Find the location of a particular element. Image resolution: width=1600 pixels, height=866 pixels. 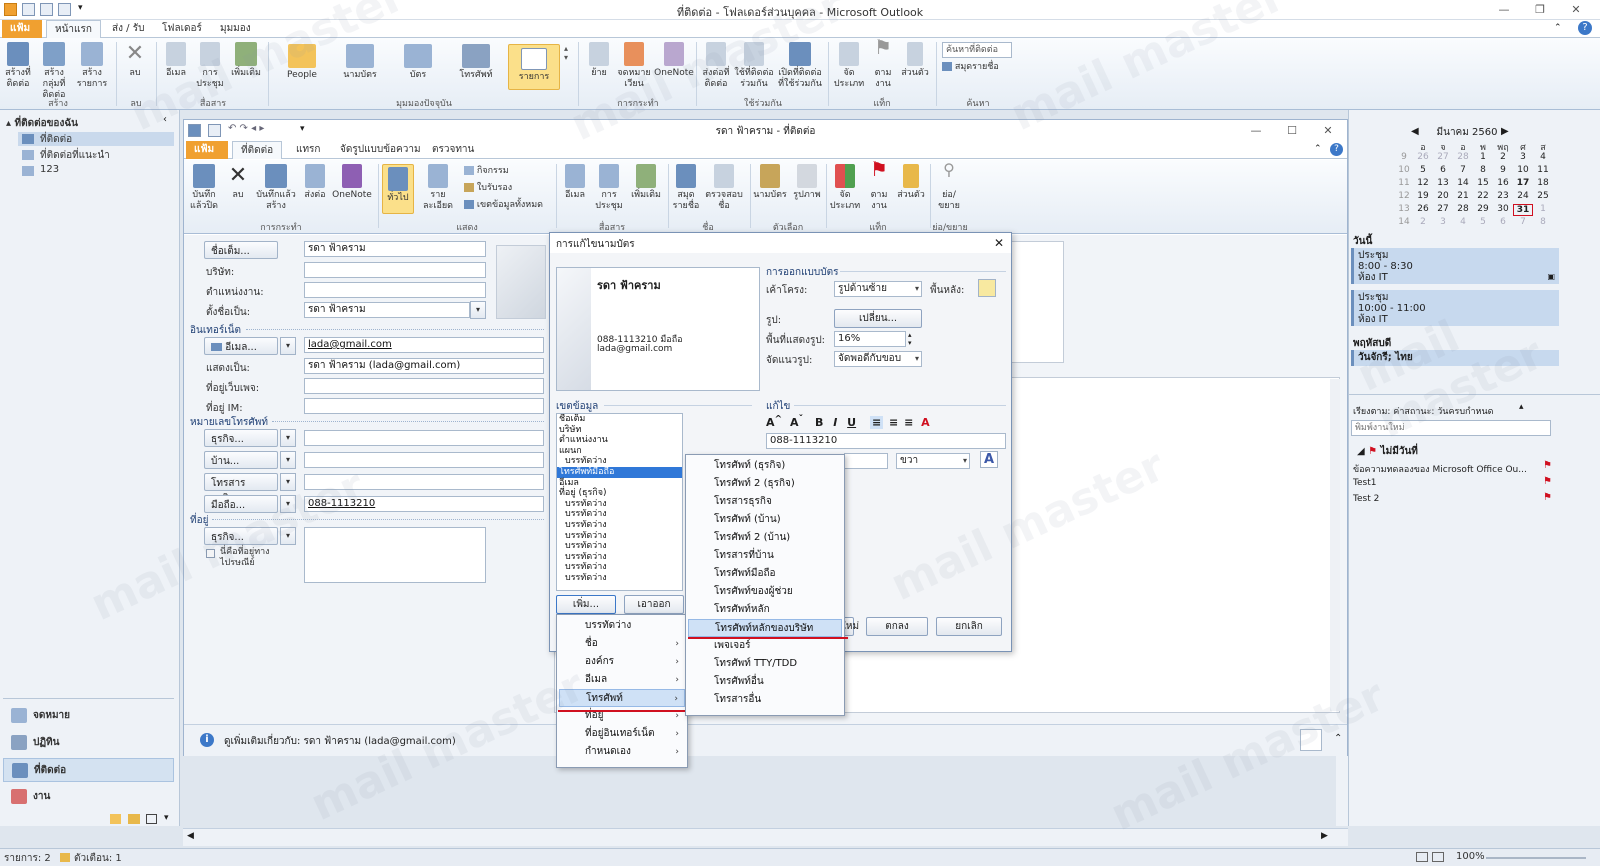

phone-menu-item: โทรสารที่บ้าน is located at coordinates (765, 556).